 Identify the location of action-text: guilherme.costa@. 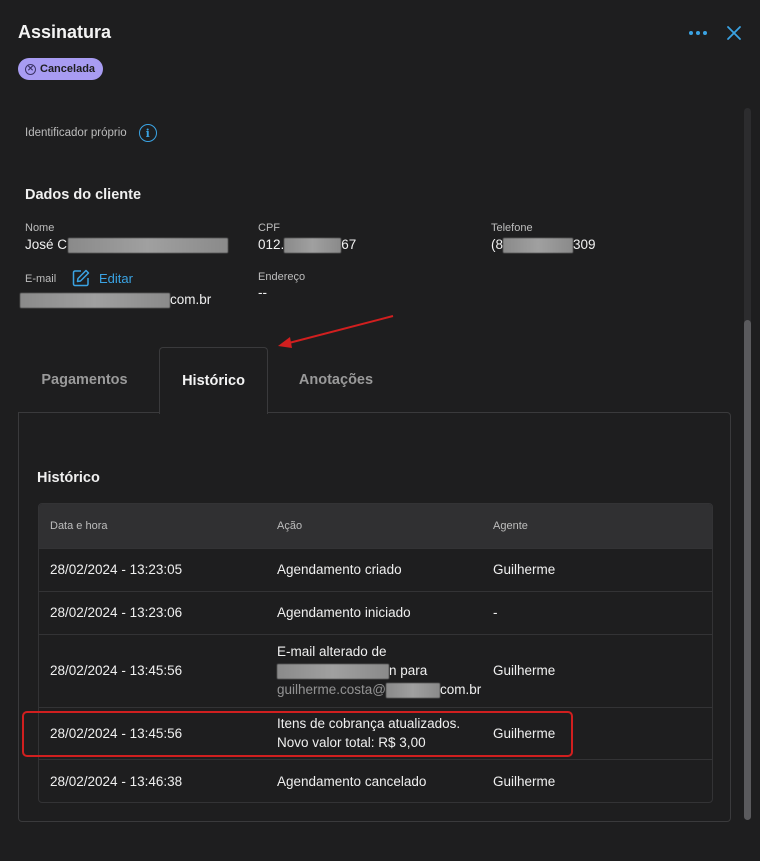
(332, 689).